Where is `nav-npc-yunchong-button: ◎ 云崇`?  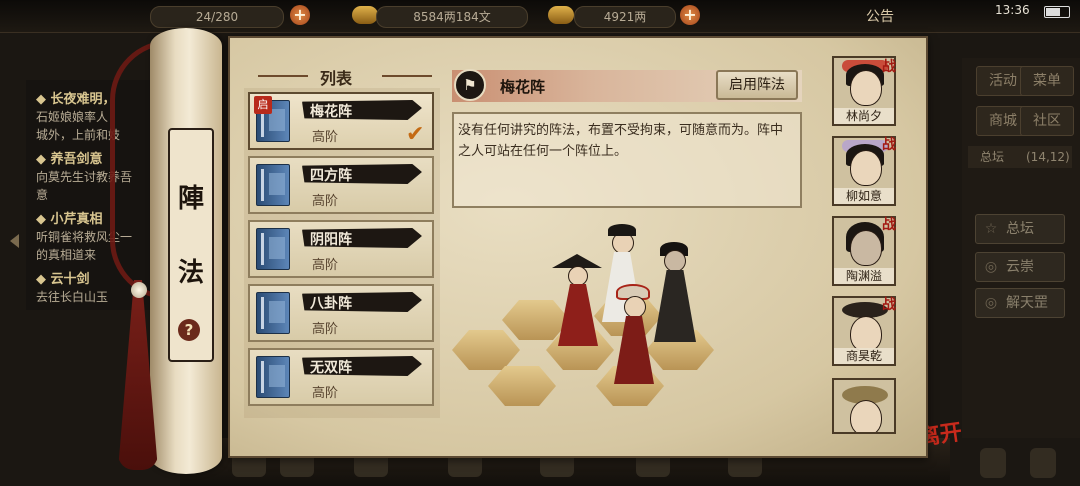
nav-npc-yunchong-button: ◎ 云崇 is located at coordinates (1020, 267).